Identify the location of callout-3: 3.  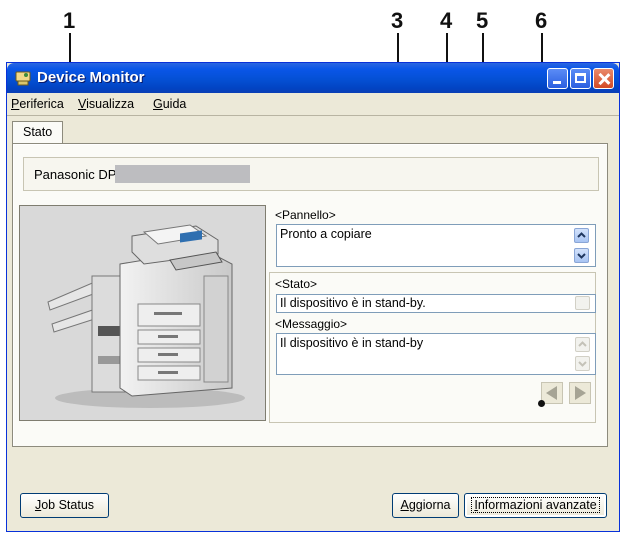
(397, 20).